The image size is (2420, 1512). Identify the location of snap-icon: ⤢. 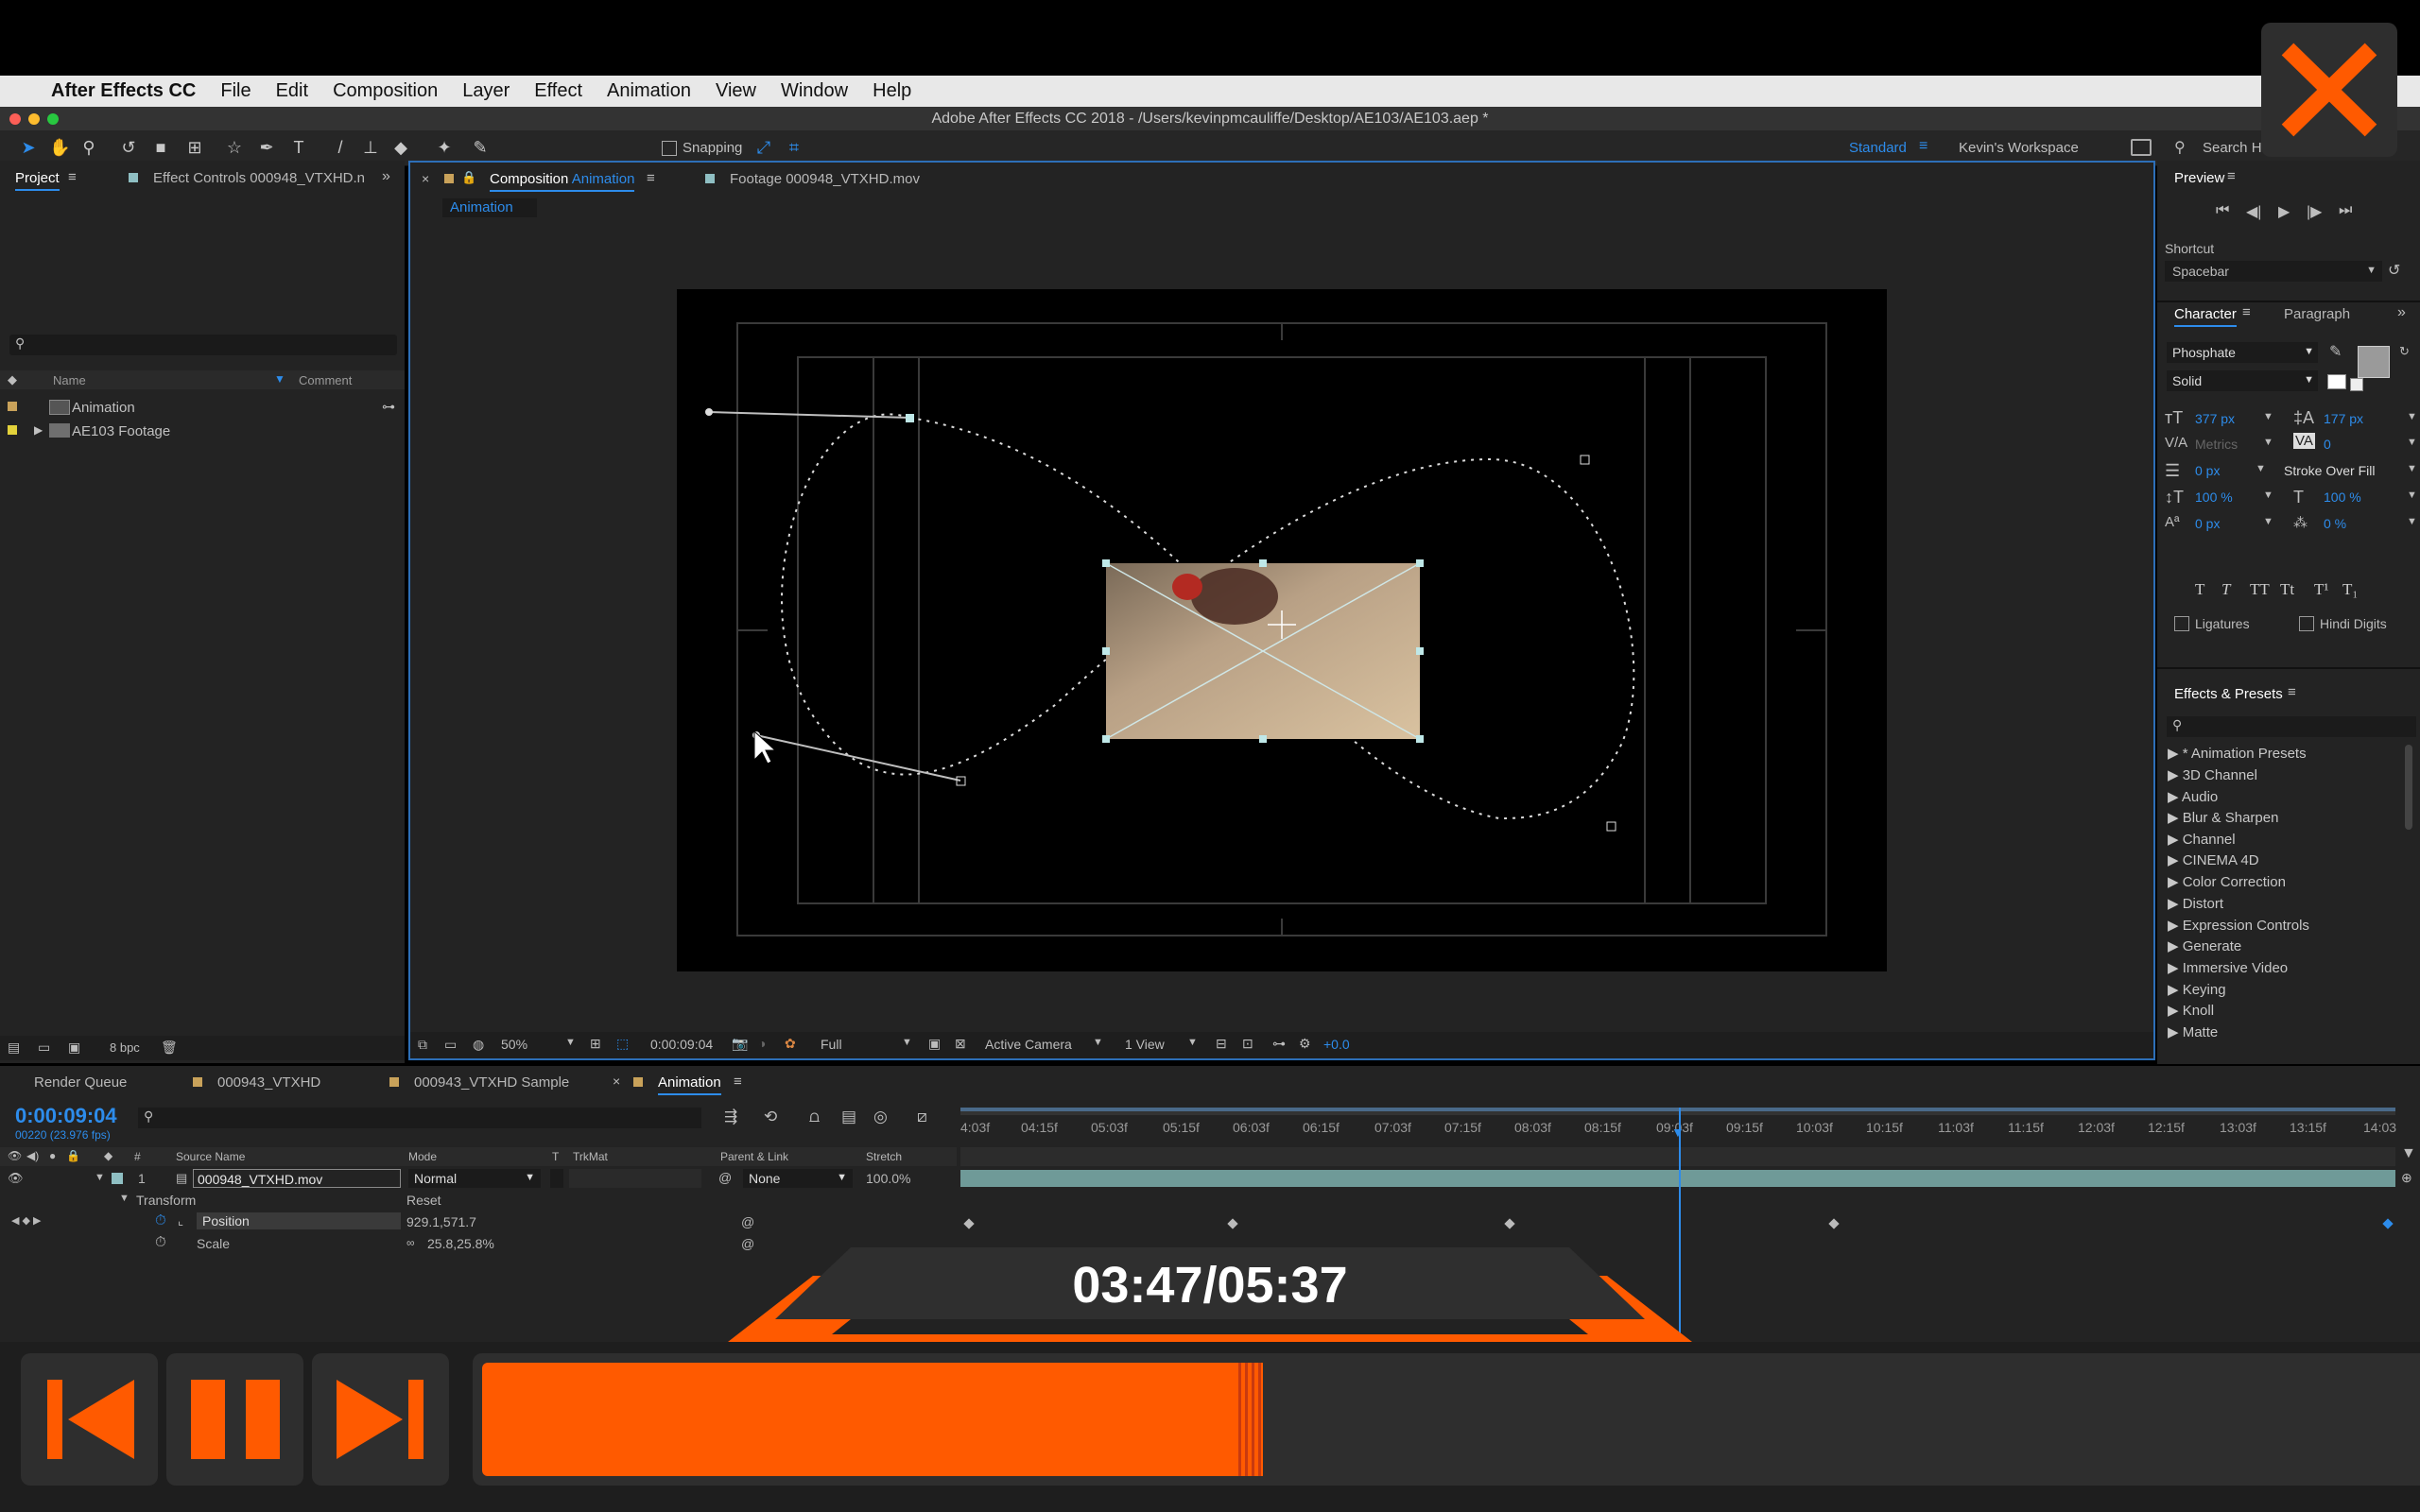
(763, 147).